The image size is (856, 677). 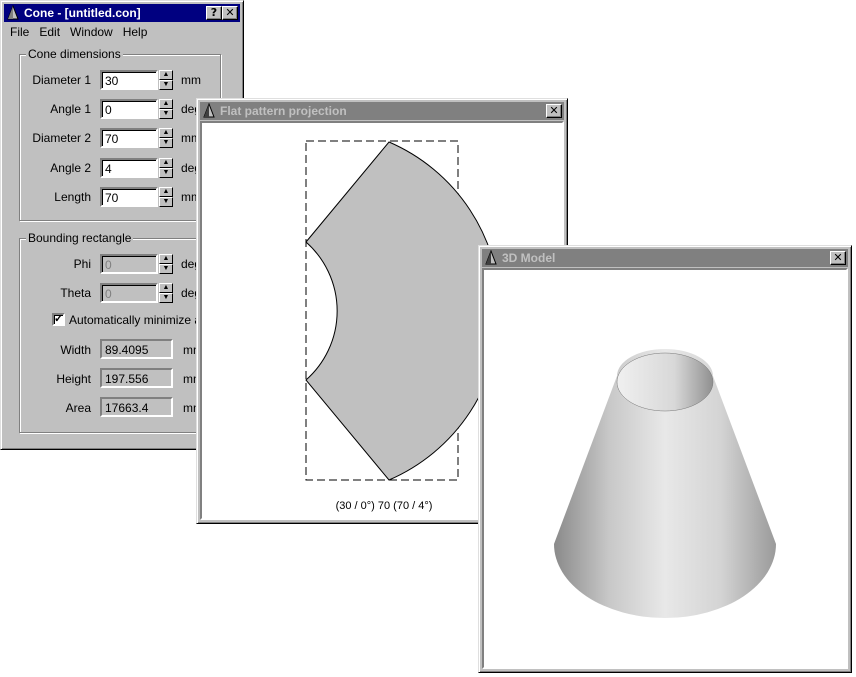 I want to click on menu-file: File, so click(x=19, y=32).